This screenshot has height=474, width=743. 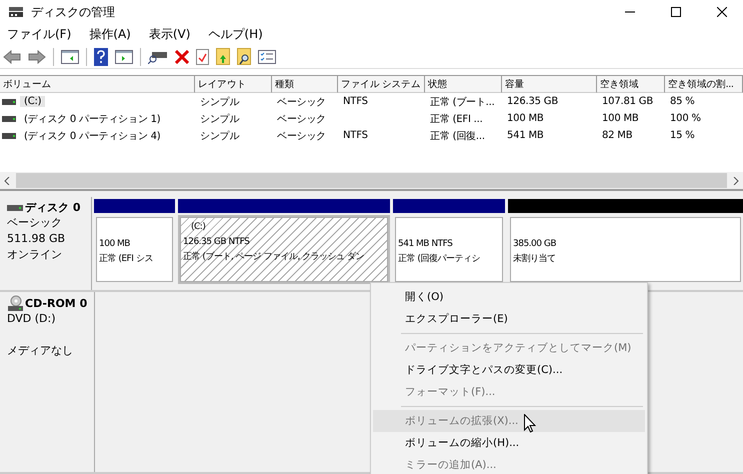 What do you see at coordinates (535, 244) in the screenshot?
I see `partition-label: 385.00 GB` at bounding box center [535, 244].